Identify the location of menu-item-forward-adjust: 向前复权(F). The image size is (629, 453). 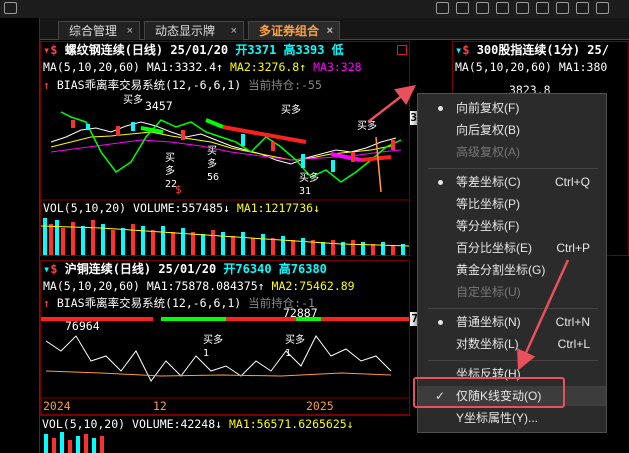
(512, 108).